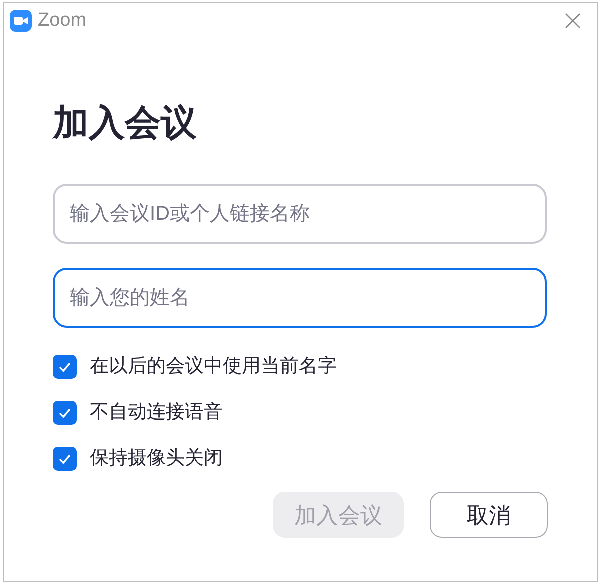 The height and width of the screenshot is (585, 600). Describe the element at coordinates (125, 123) in the screenshot. I see `dialog-heading: 加入会议` at that location.